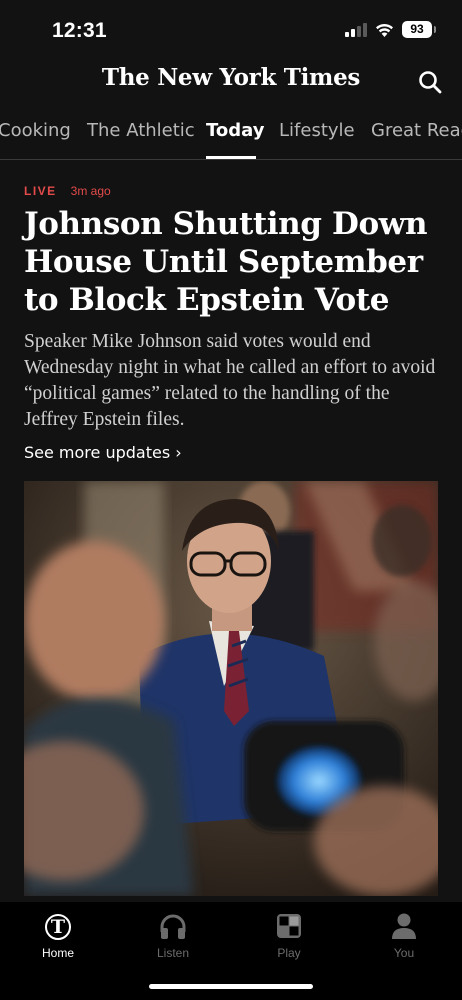 This screenshot has height=1000, width=462. Describe the element at coordinates (67, 191) in the screenshot. I see `live-status: LIVE 3m ago` at that location.